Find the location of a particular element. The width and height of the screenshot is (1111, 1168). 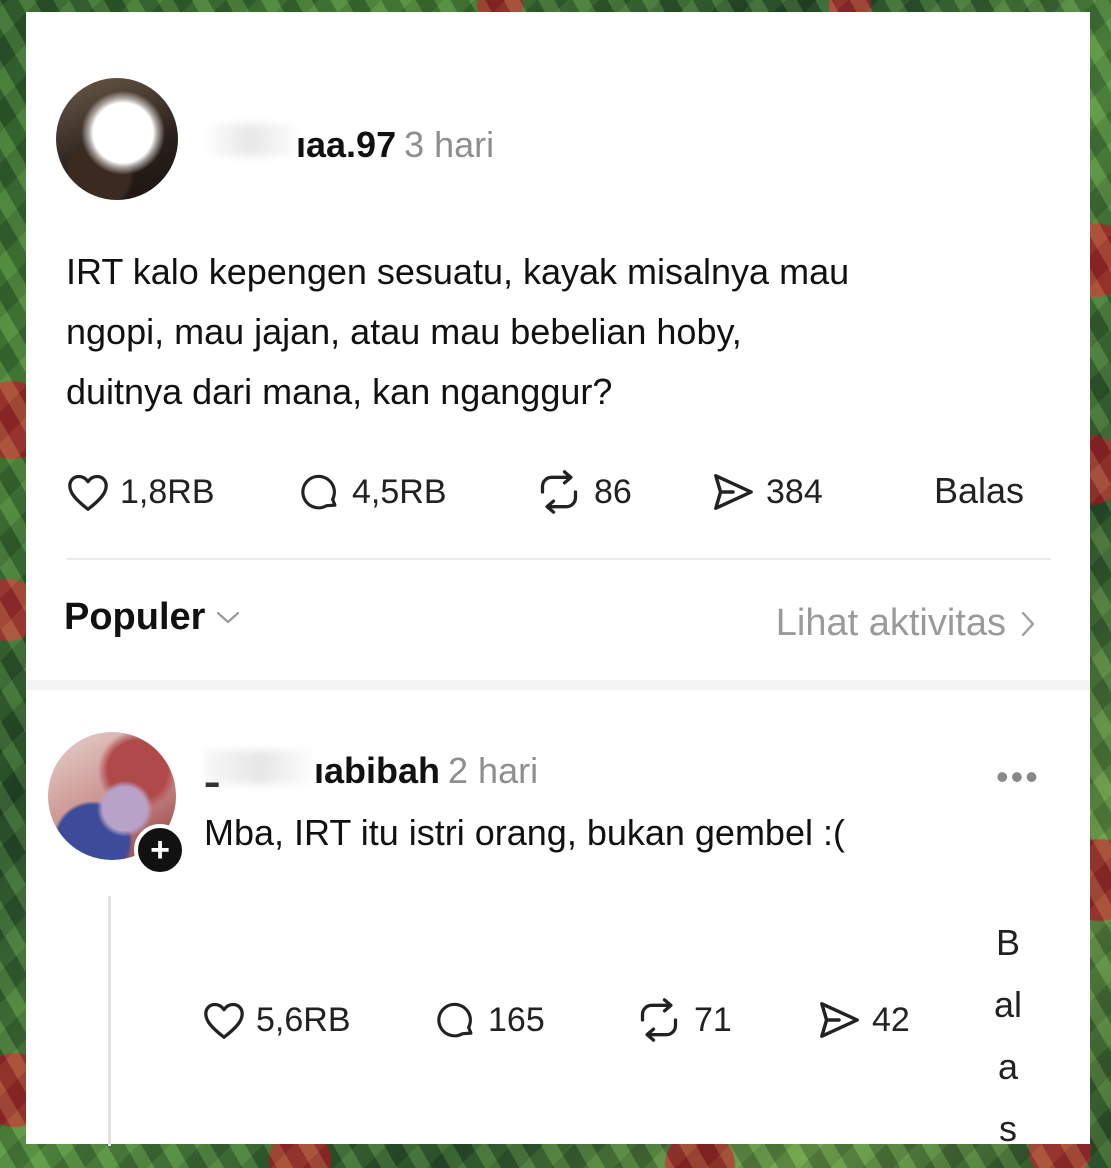

repost-count: 71 is located at coordinates (713, 1019).